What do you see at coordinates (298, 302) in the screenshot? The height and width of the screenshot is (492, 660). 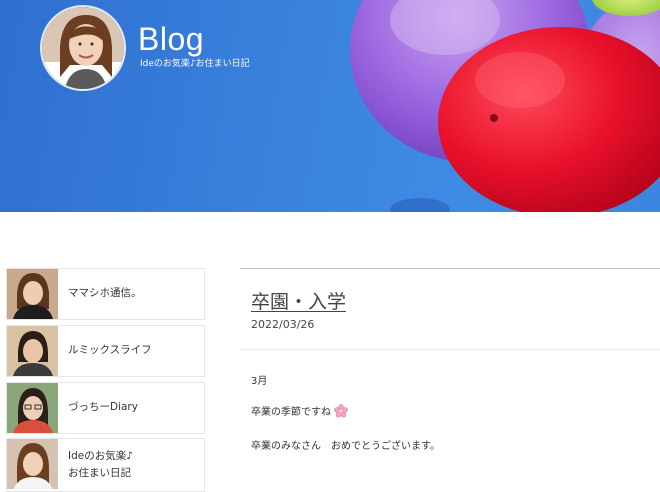 I see `post-title-link: 卒園・入学` at bounding box center [298, 302].